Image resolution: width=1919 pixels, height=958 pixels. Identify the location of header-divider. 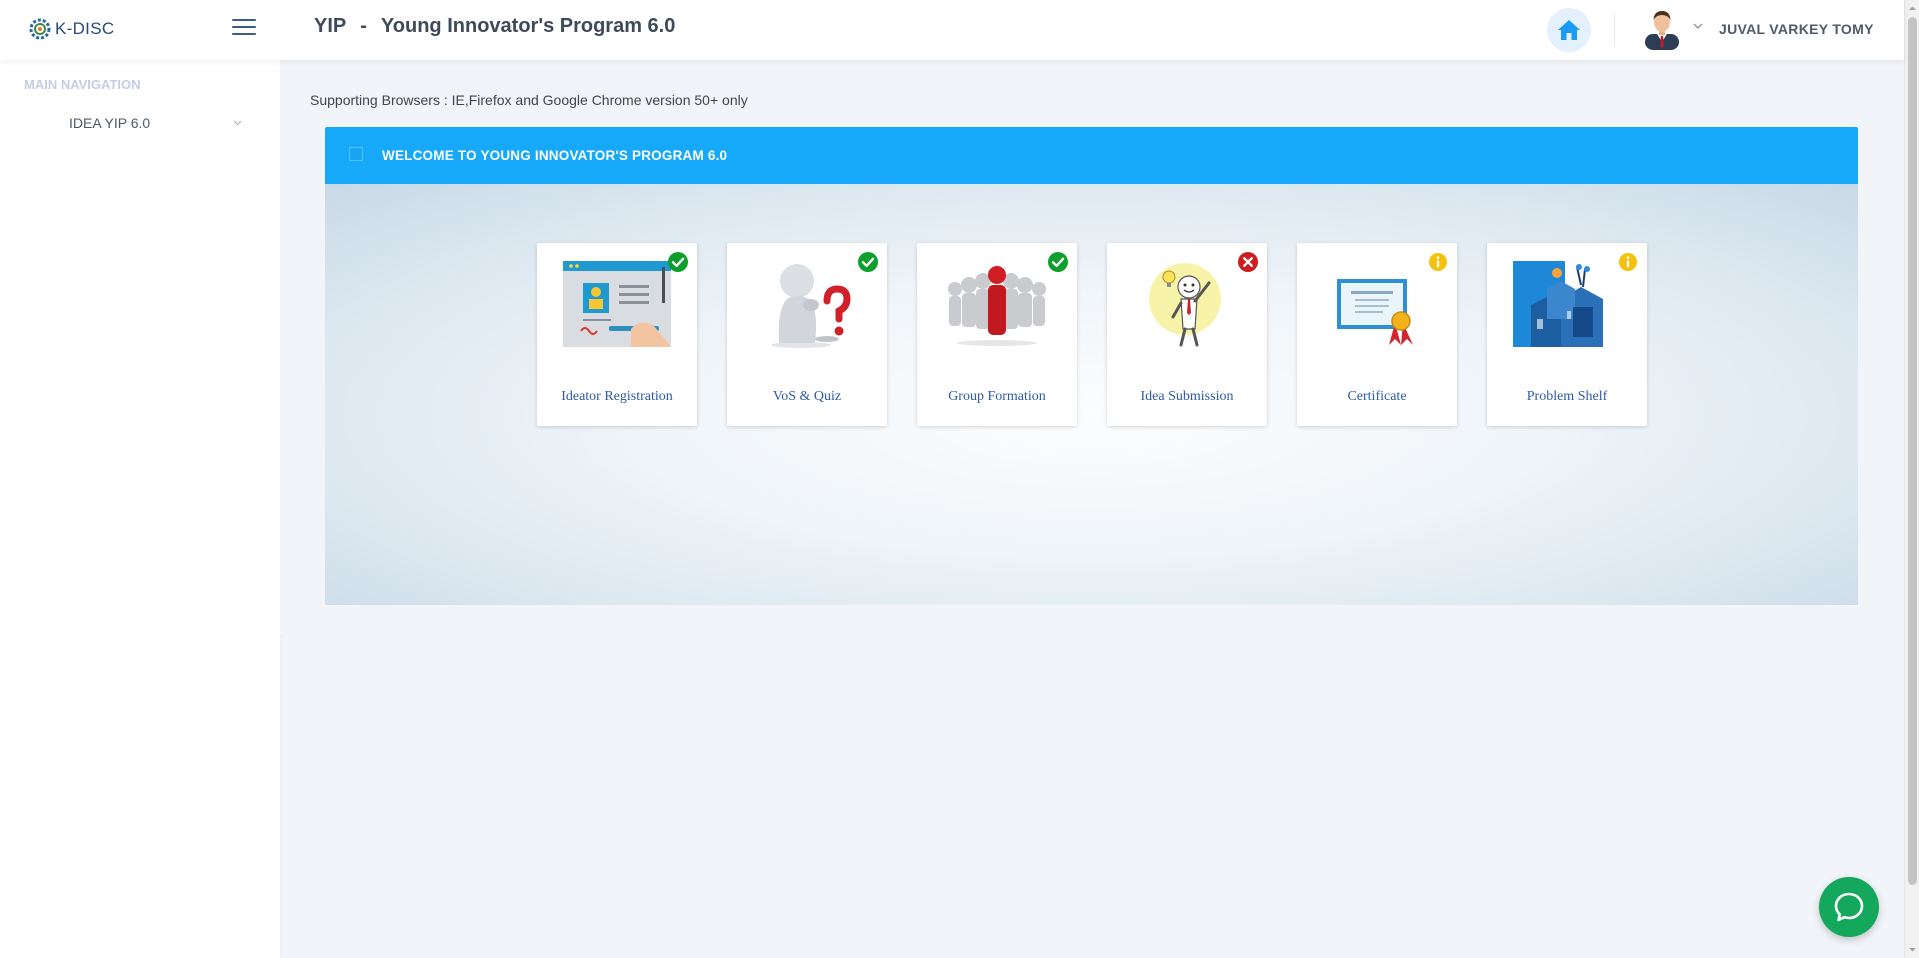
(1614, 30).